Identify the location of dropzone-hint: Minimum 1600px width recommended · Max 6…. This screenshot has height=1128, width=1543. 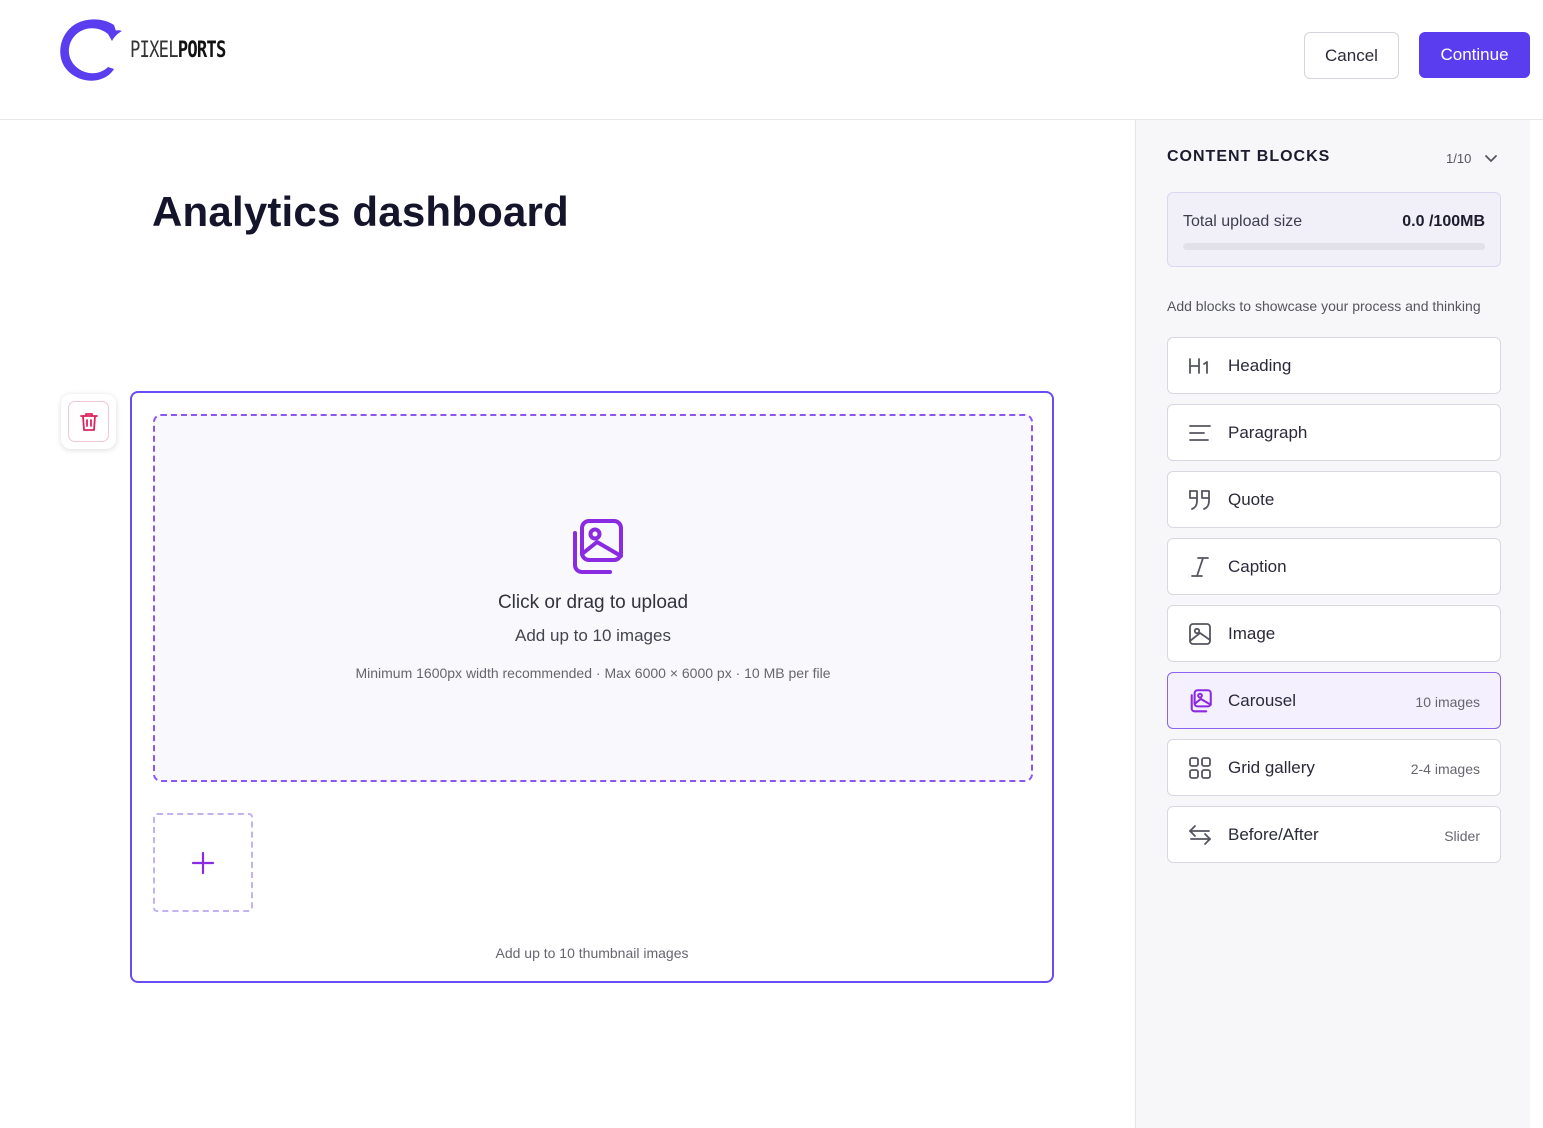
(593, 673).